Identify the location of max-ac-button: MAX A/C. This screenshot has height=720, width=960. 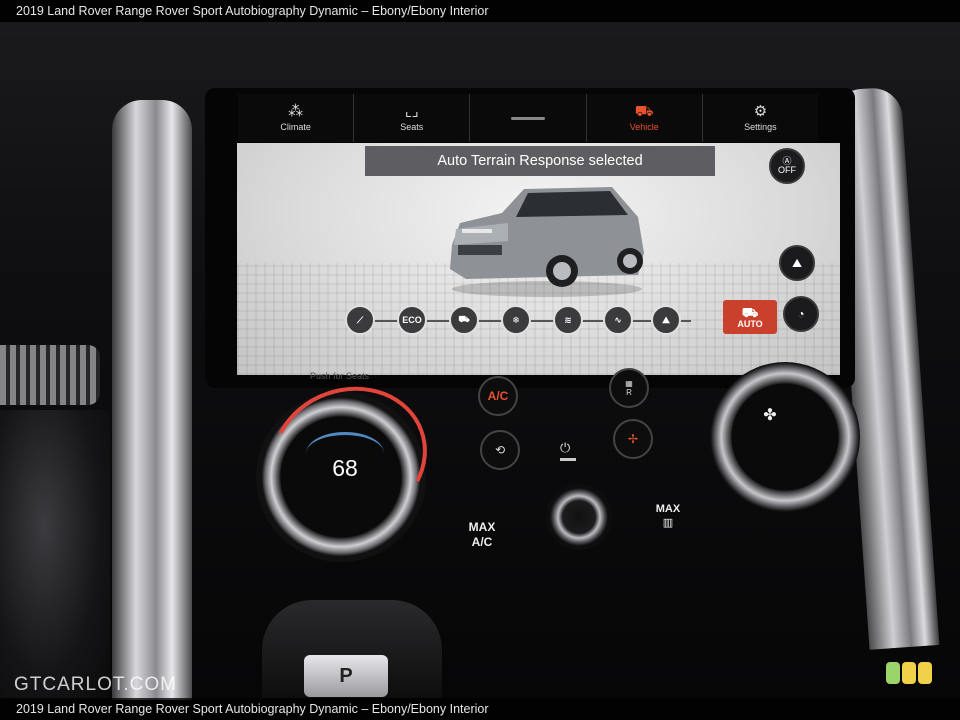
(482, 535).